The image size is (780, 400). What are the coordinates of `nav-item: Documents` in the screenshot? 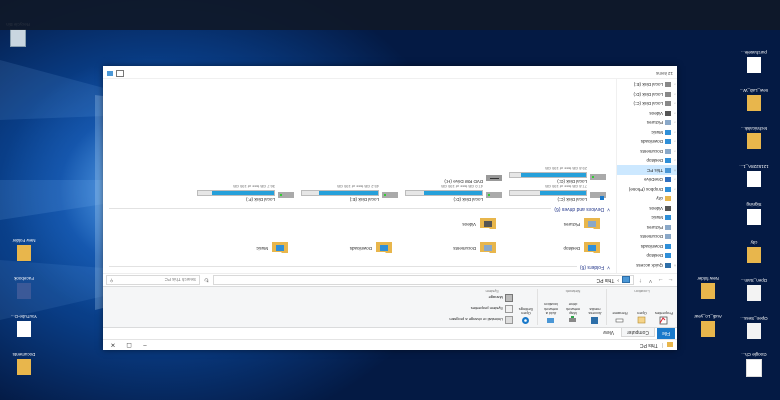 It's located at (647, 237).